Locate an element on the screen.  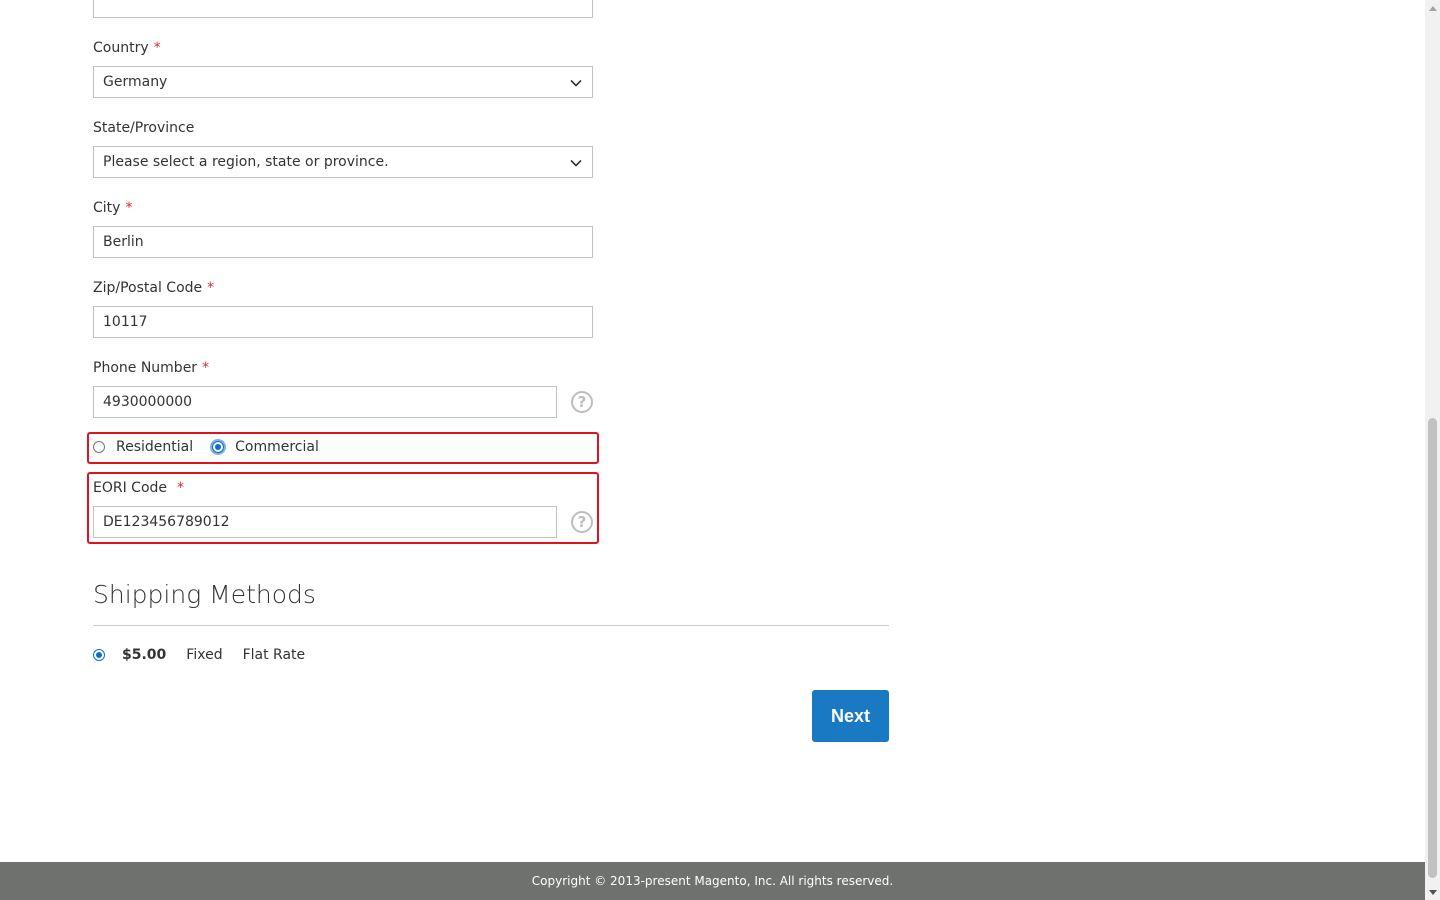
shipping-price: $5.00 is located at coordinates (144, 655).